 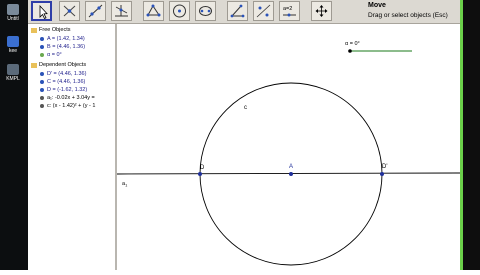 What do you see at coordinates (66, 39) in the screenshot?
I see `algebra-item-text: A = (1.42, 1.34)` at bounding box center [66, 39].